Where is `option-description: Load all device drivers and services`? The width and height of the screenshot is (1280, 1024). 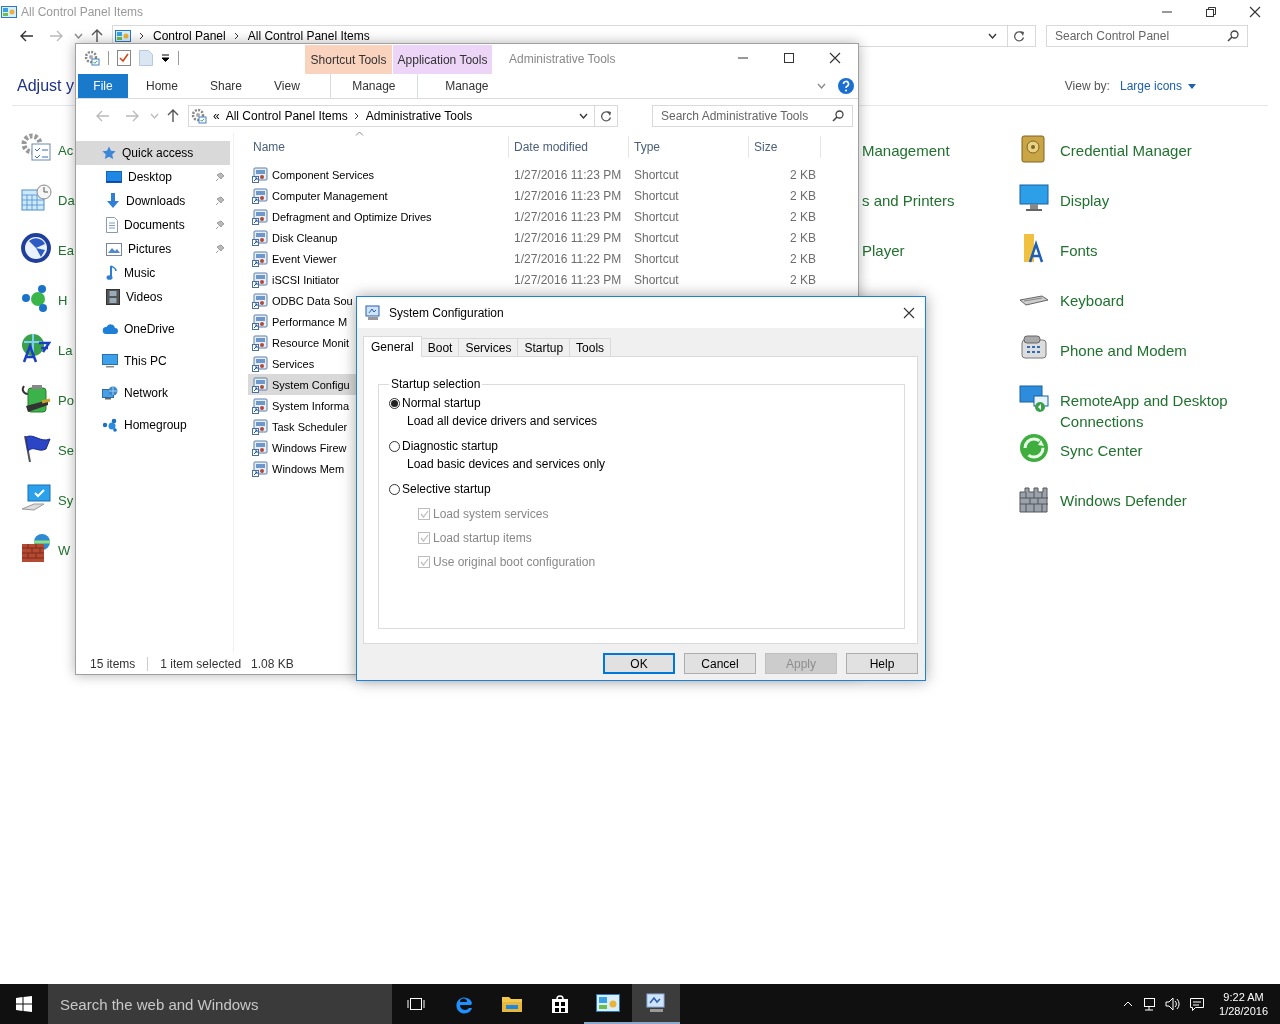
option-description: Load all device drivers and services is located at coordinates (502, 421).